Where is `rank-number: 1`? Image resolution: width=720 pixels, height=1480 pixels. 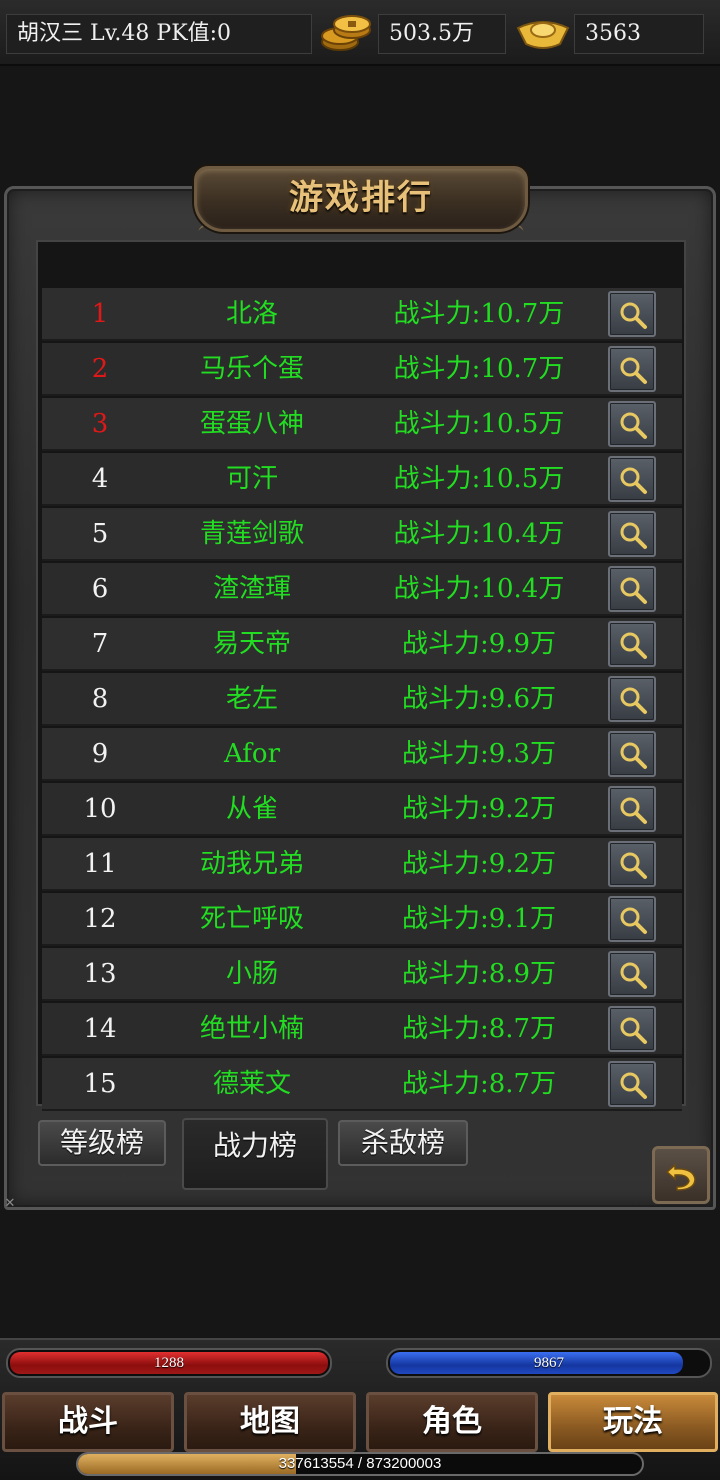
rank-number: 1 is located at coordinates (100, 314).